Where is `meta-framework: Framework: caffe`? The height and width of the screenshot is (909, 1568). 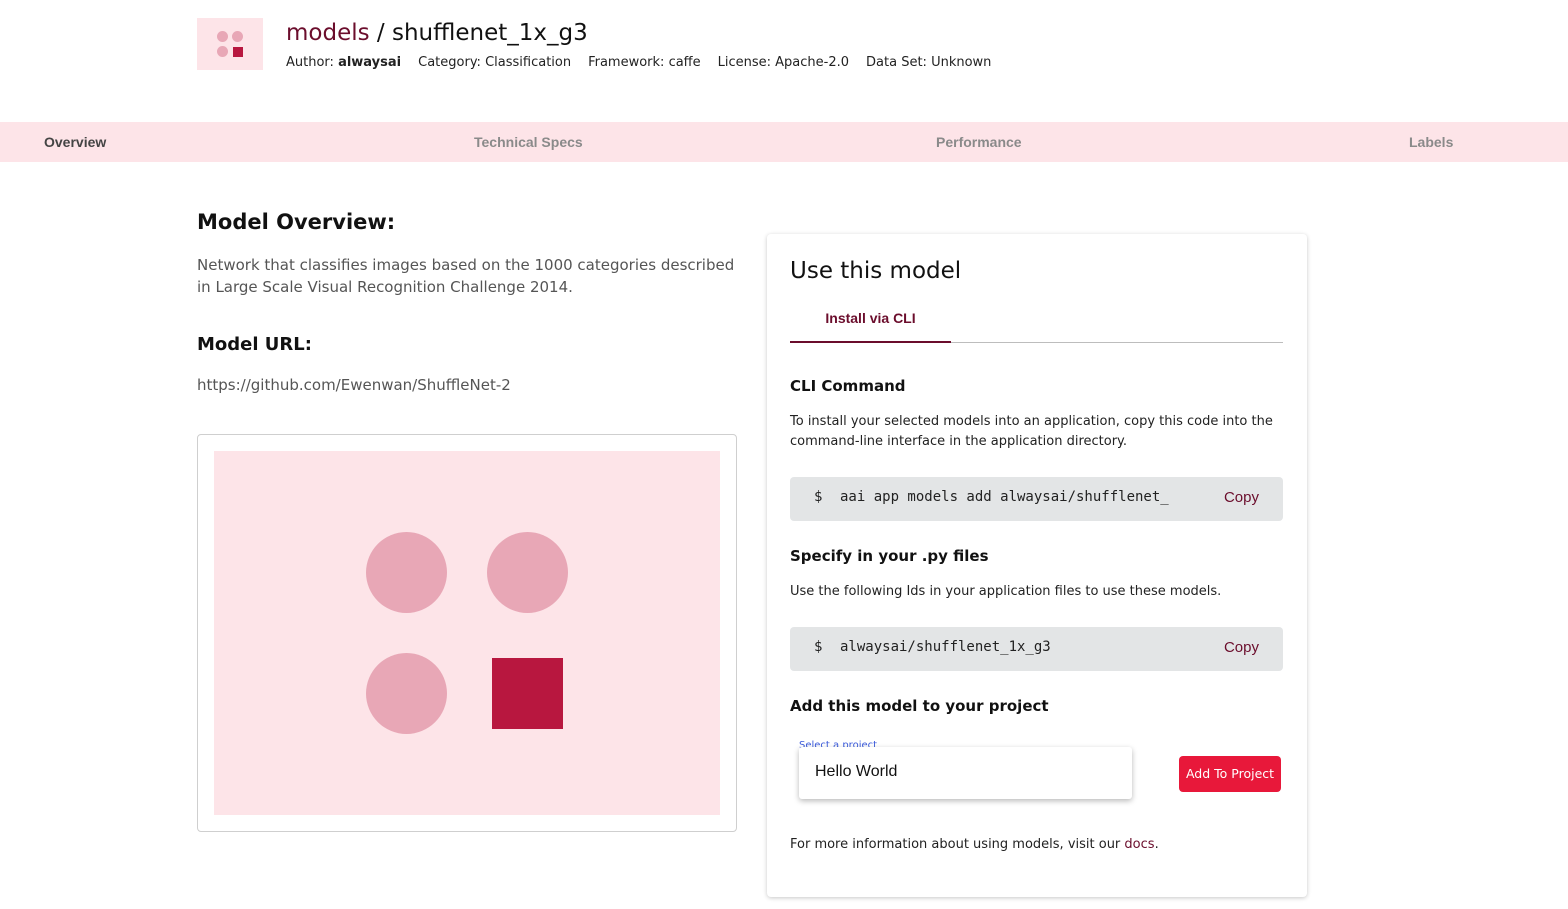 meta-framework: Framework: caffe is located at coordinates (644, 62).